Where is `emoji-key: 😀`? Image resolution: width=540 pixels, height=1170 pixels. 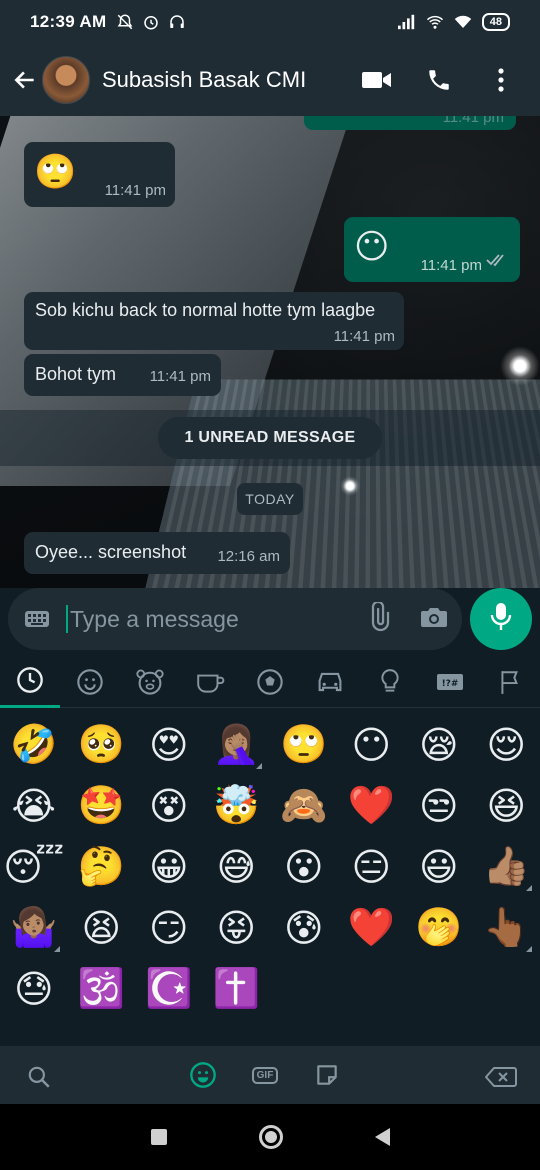
emoji-key: 😀 is located at coordinates (169, 866).